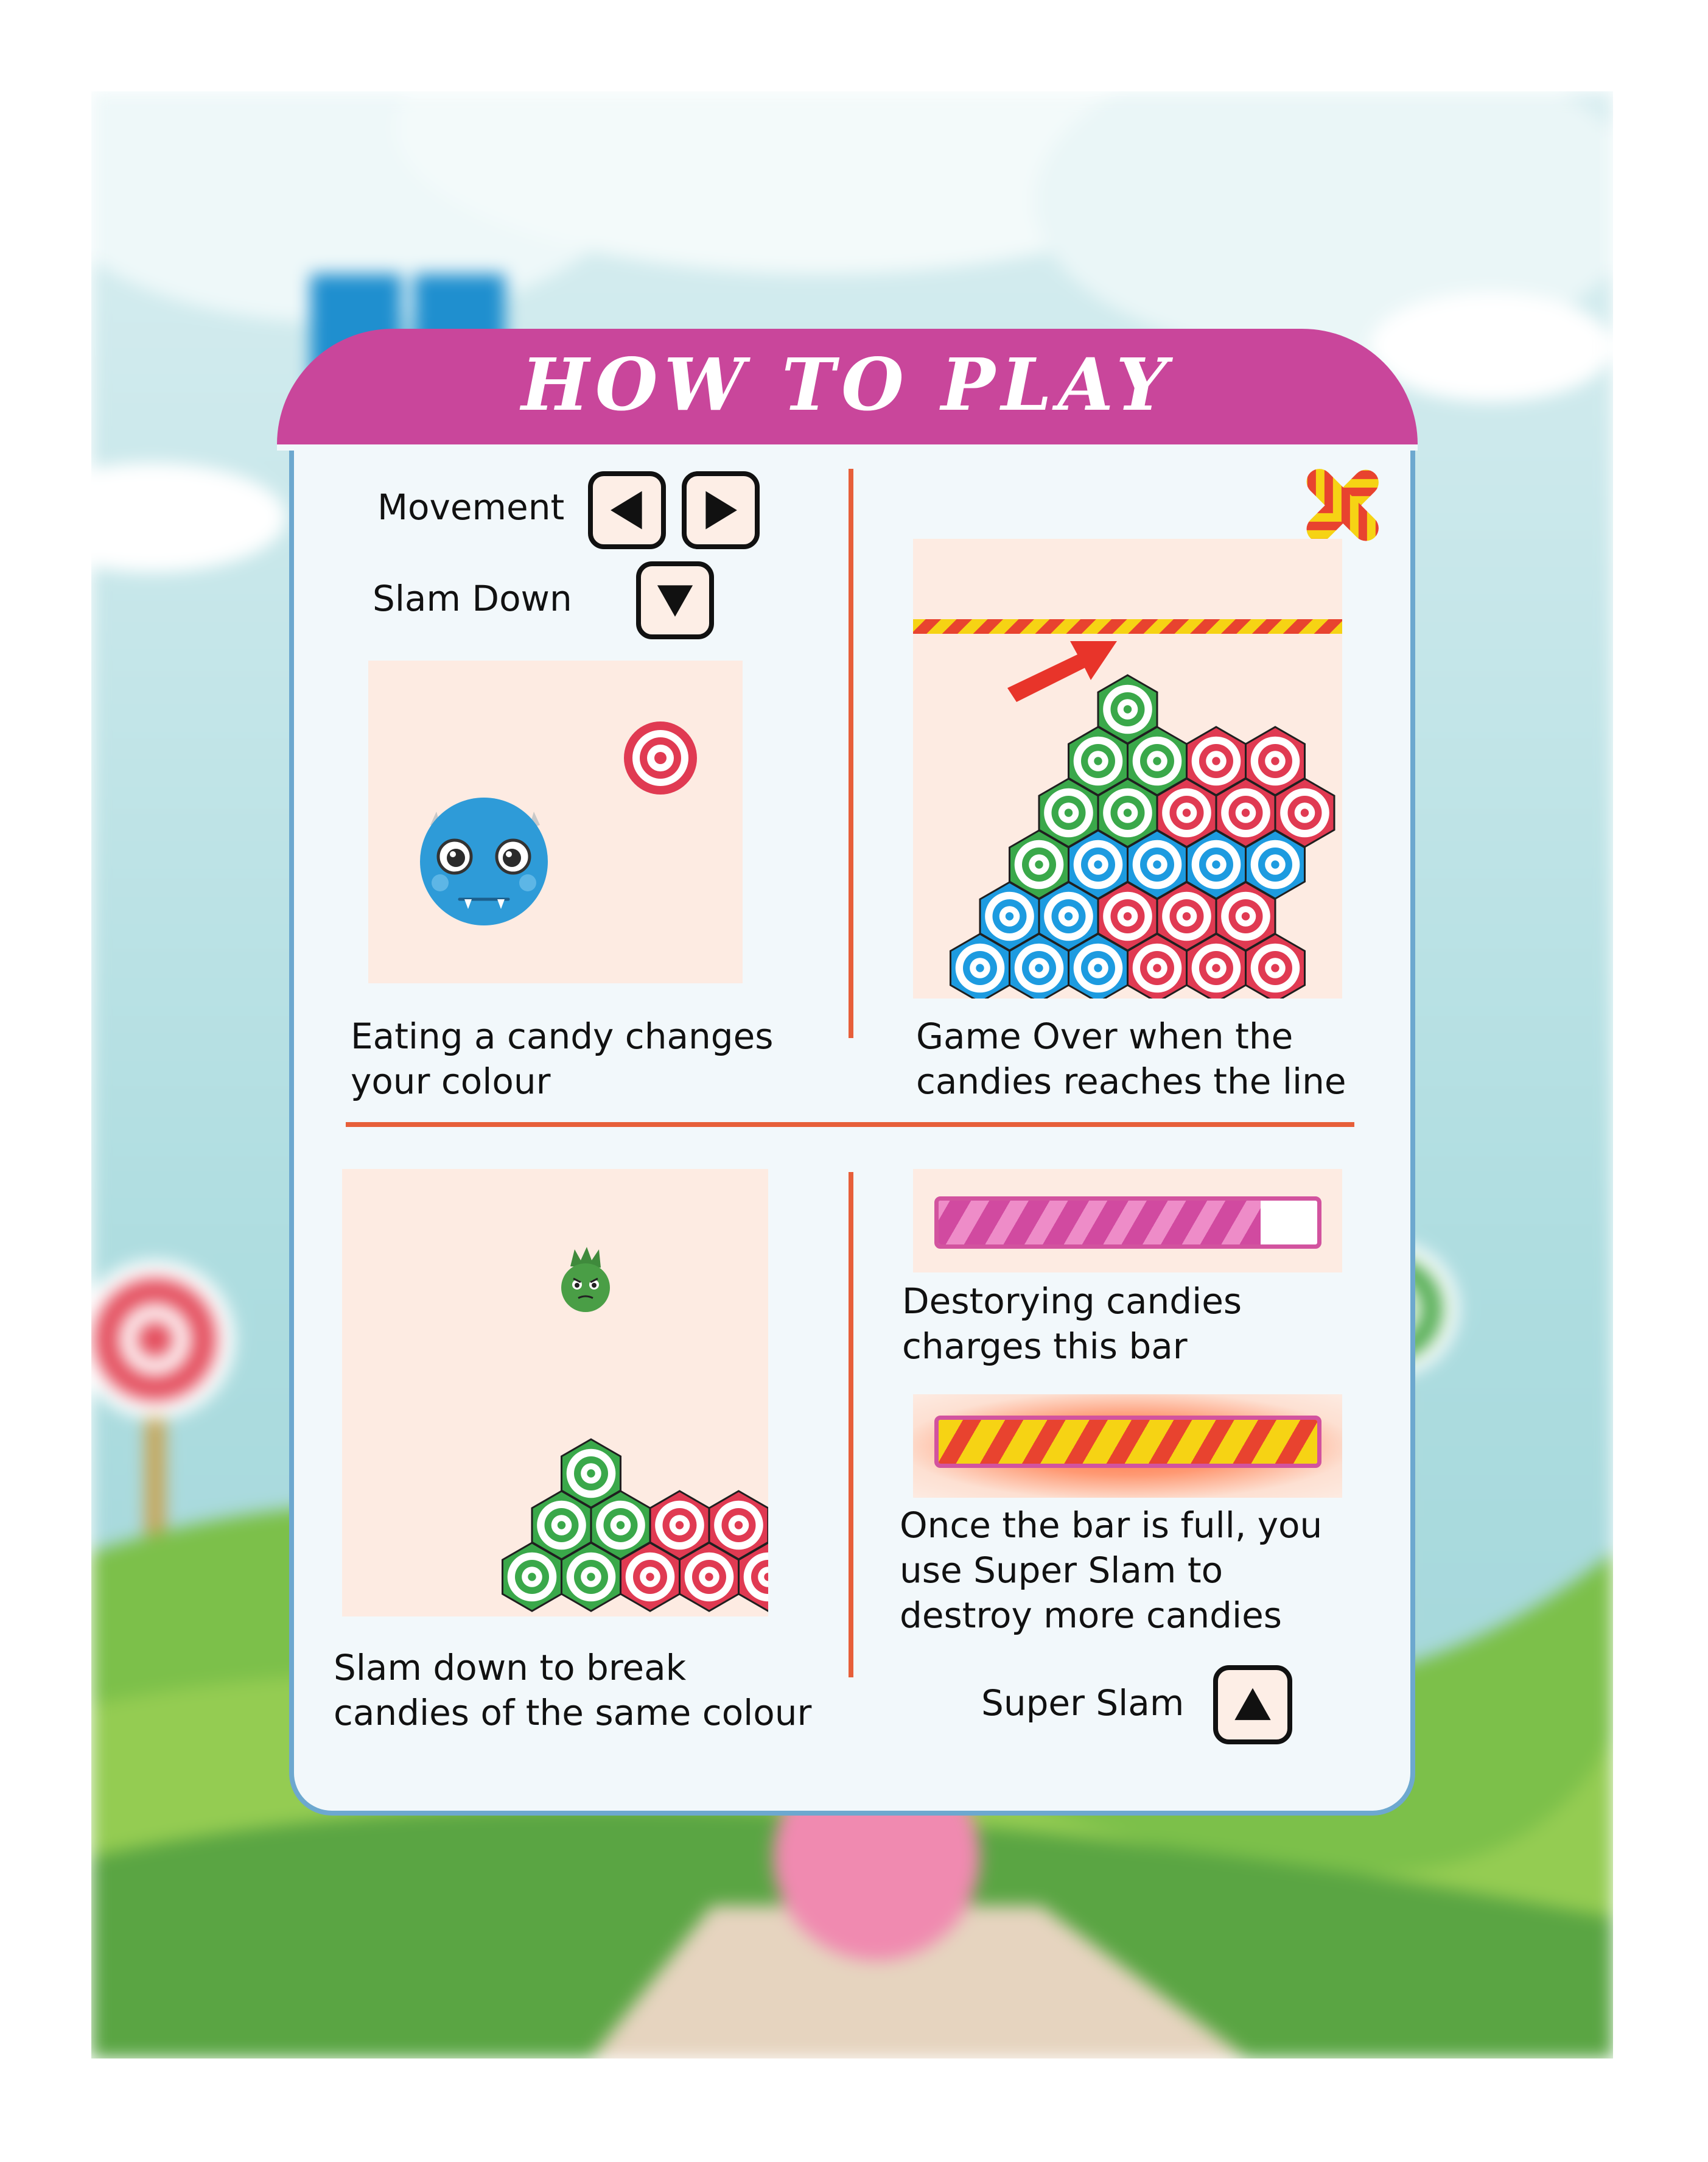 The height and width of the screenshot is (2162, 1708). I want to click on candy-stack, so click(1127, 809).